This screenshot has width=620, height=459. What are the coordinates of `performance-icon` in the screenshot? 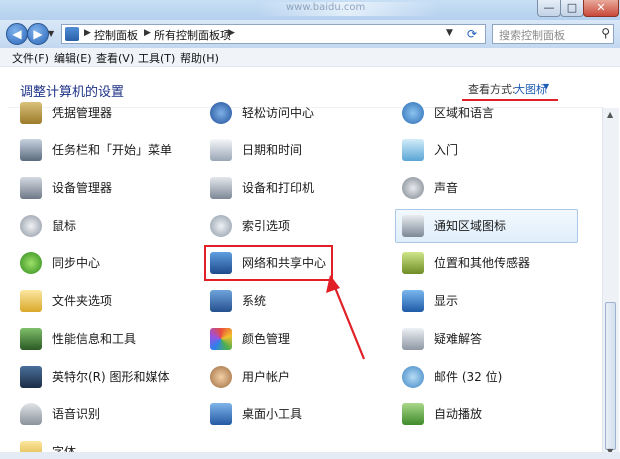 It's located at (31, 339).